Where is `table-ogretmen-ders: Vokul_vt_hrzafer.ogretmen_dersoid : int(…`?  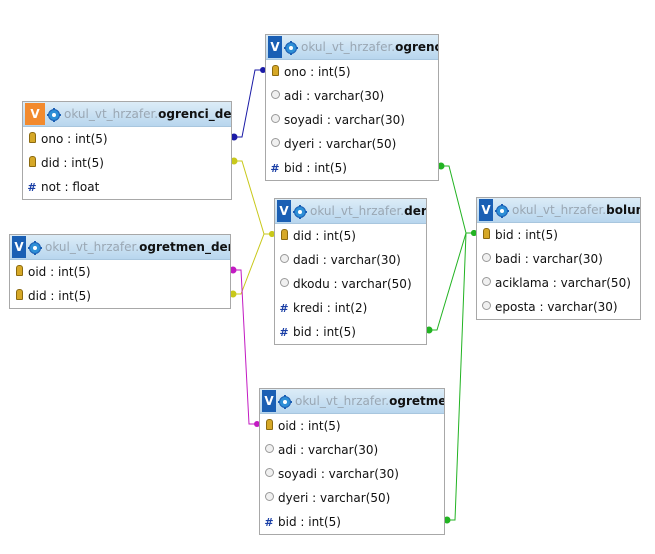
table-ogretmen-ders: Vokul_vt_hrzafer.ogretmen_dersoid : int(… is located at coordinates (120, 271).